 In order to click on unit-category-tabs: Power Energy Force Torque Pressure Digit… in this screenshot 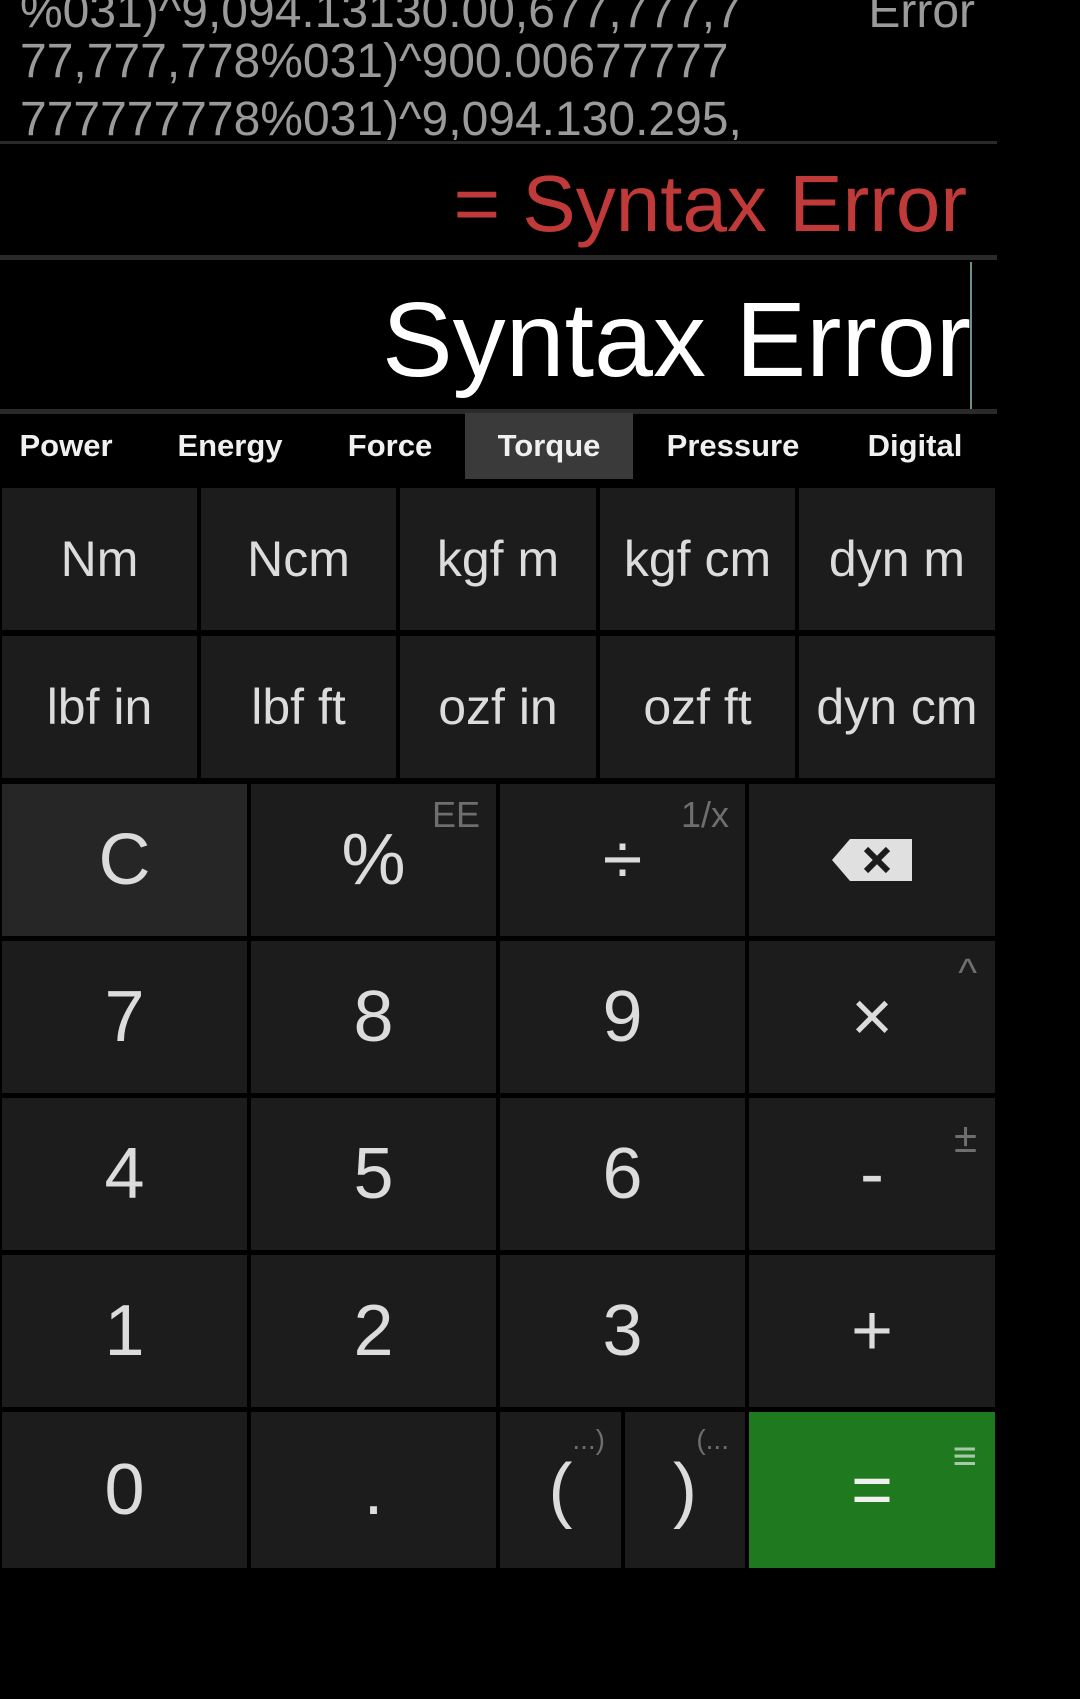, I will do `click(498, 447)`.